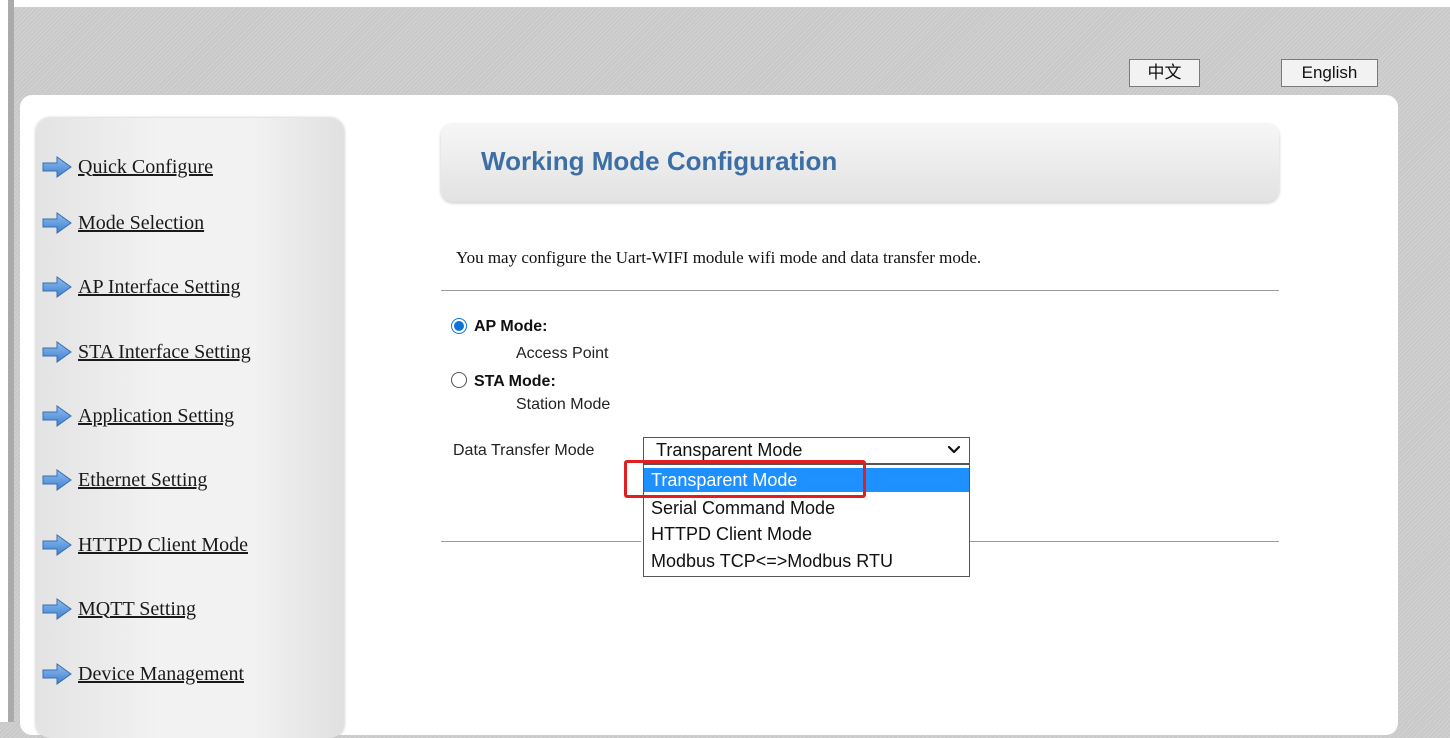 The height and width of the screenshot is (738, 1450). I want to click on sidebar-item-label: AP Interface Setting, so click(159, 287).